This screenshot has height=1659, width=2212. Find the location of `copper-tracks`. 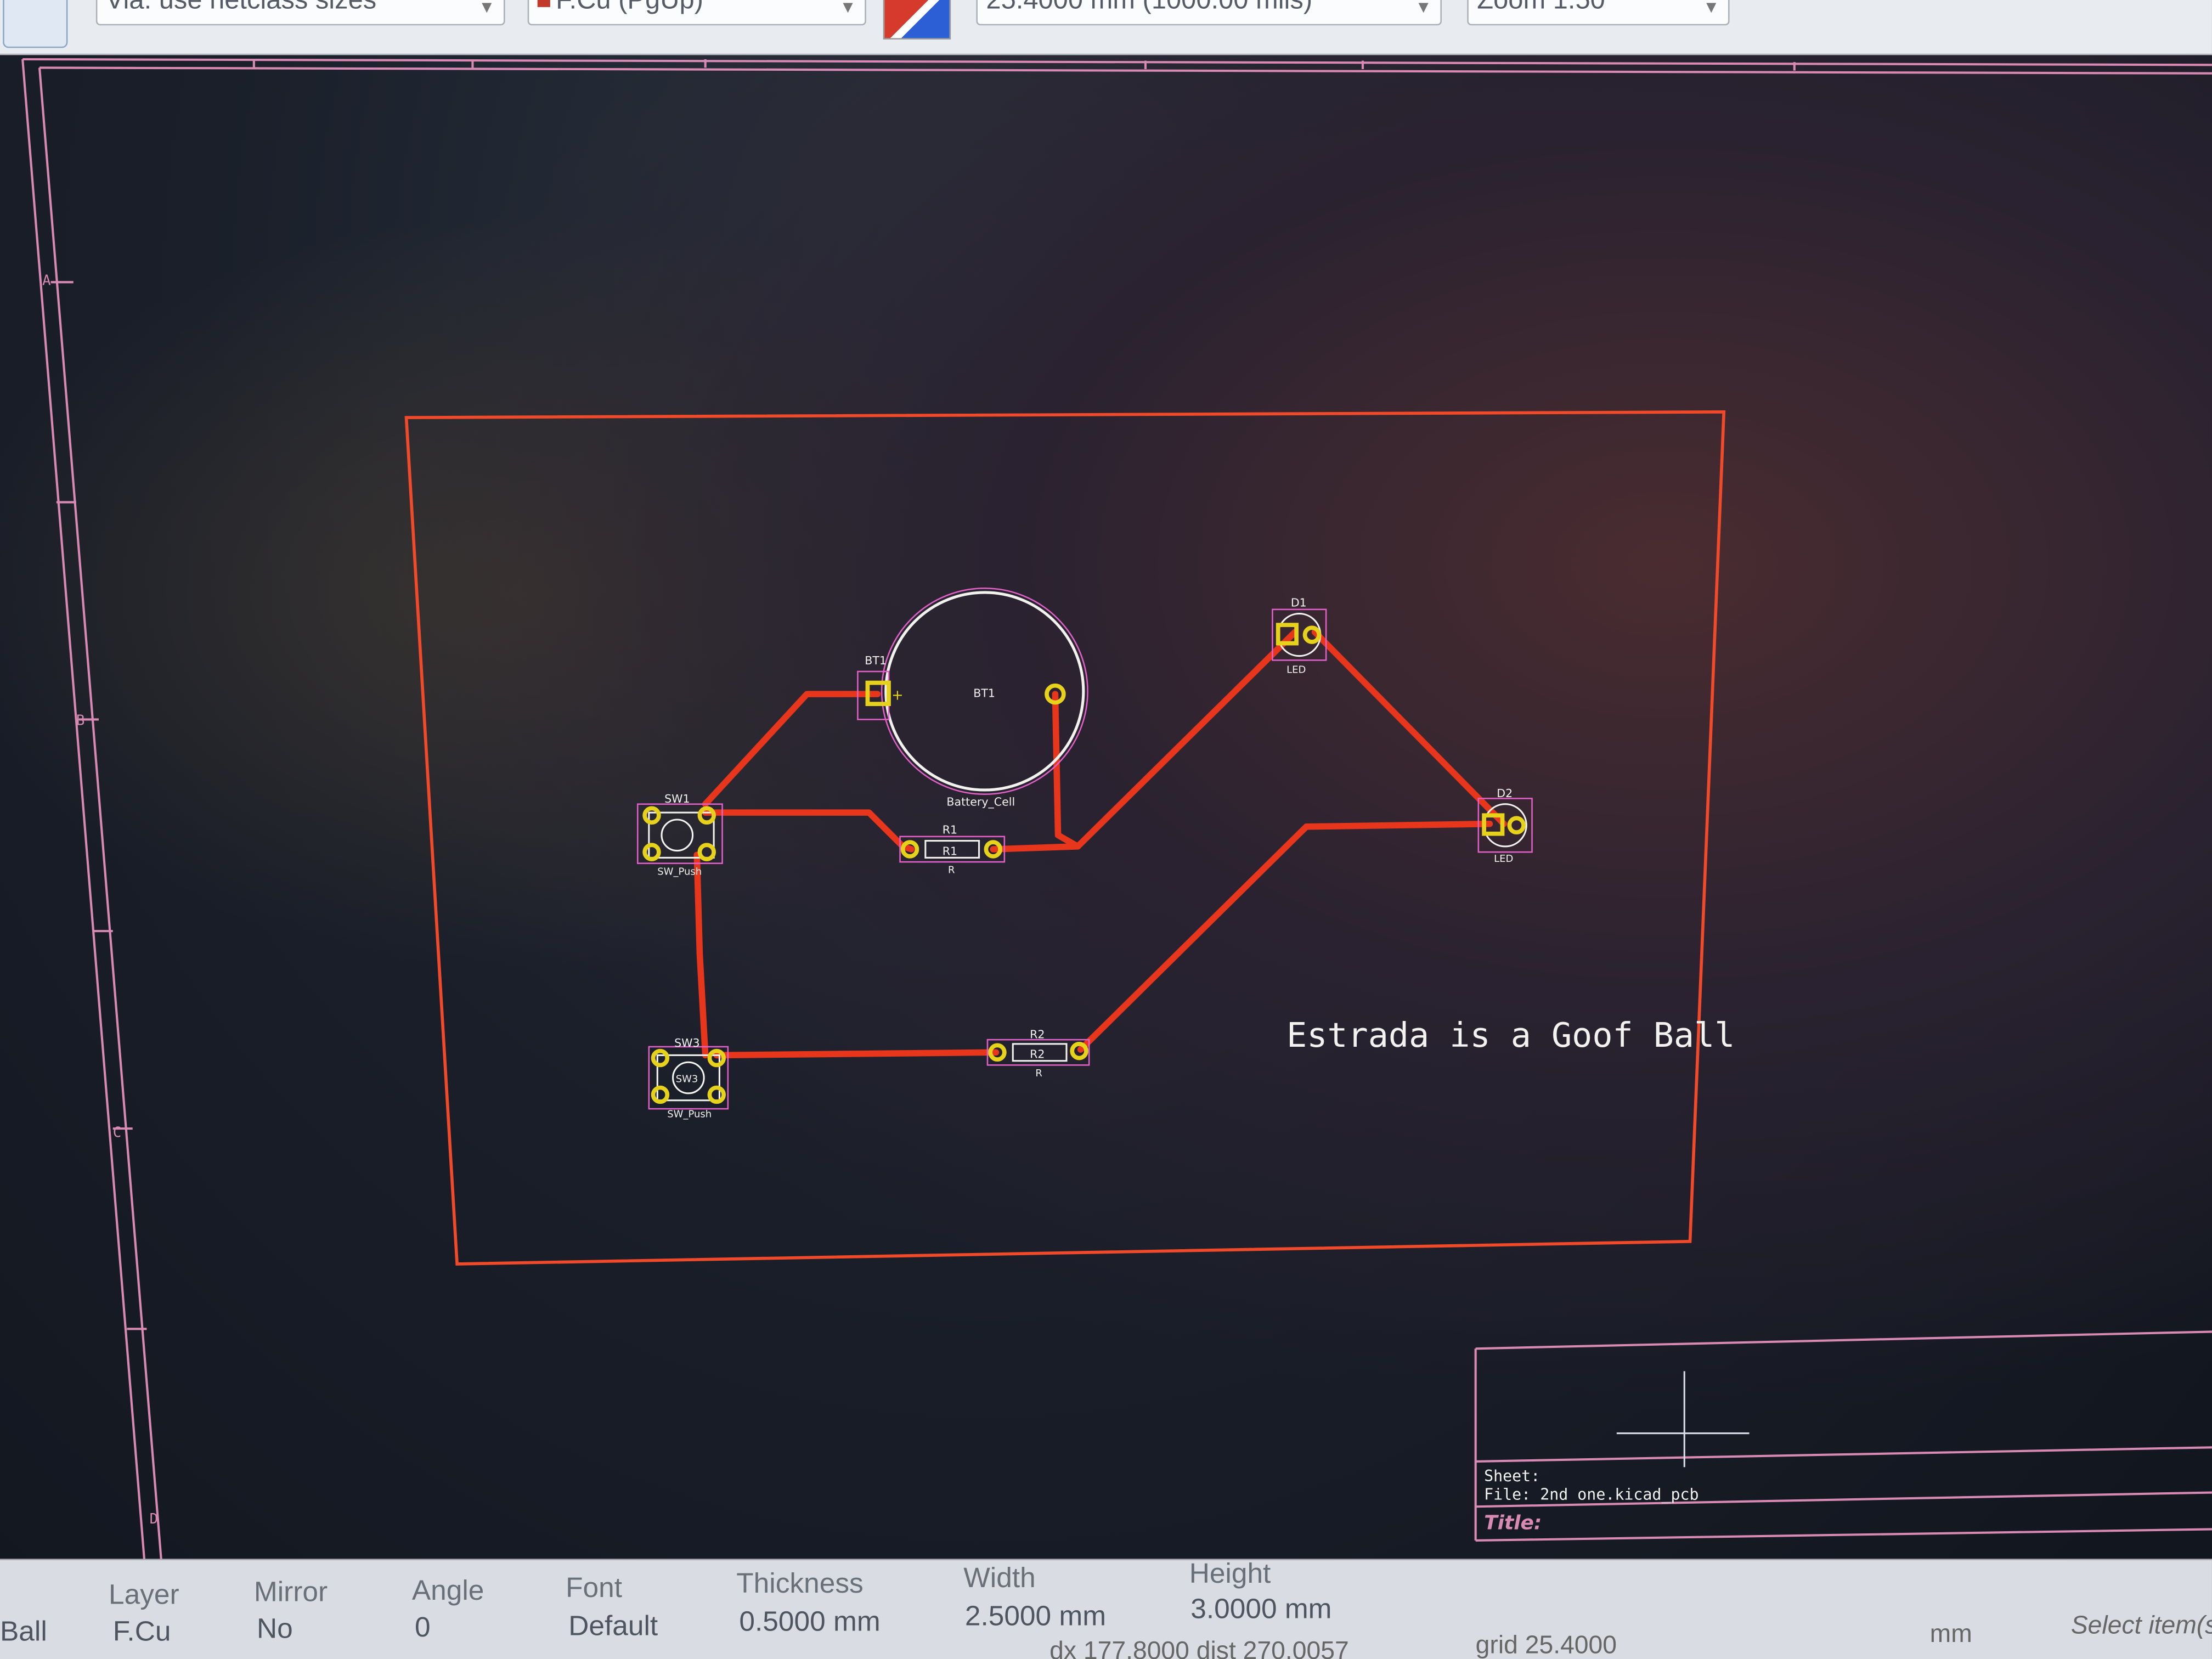

copper-tracks is located at coordinates (1100, 844).